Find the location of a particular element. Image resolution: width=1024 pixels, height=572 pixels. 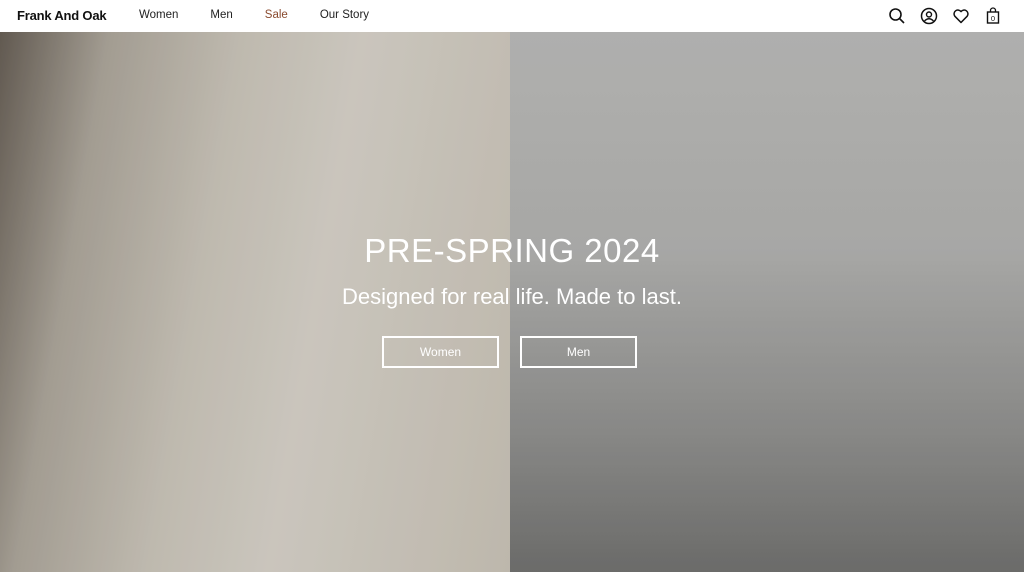

main-nav: Women Men Sale Our Story is located at coordinates (270, 15).